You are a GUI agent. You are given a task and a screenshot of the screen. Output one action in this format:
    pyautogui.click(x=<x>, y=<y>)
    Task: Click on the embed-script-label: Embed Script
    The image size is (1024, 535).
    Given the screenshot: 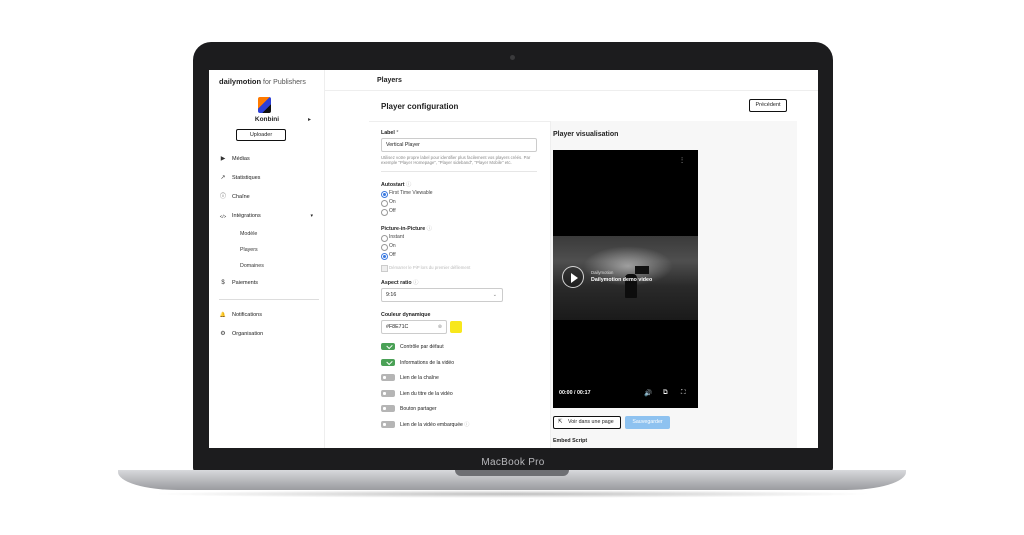 What is the action you would take?
    pyautogui.click(x=570, y=441)
    